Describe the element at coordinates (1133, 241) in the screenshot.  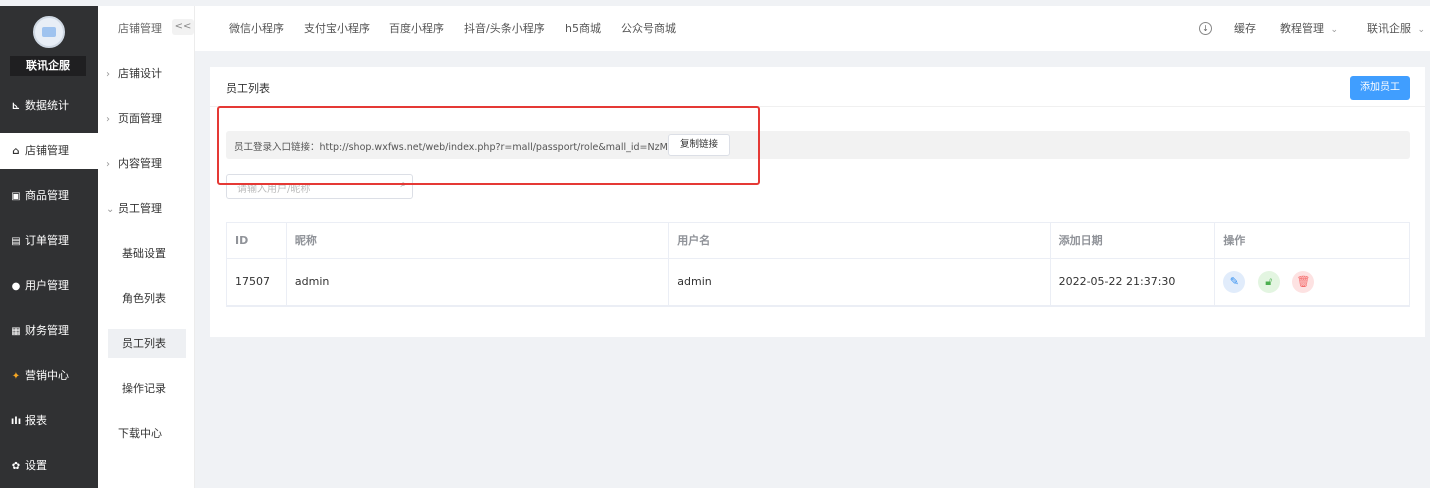
I see `column-header-date: 添加日期` at that location.